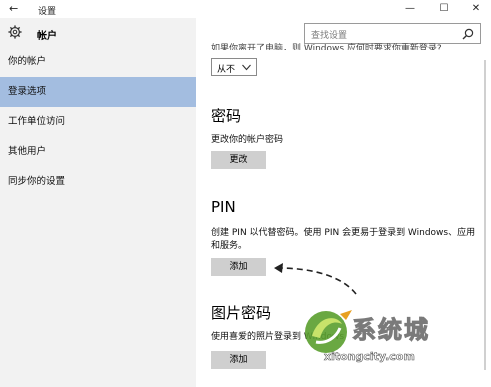  Describe the element at coordinates (241, 313) in the screenshot. I see `picture-password-heading: 图片密码` at that location.